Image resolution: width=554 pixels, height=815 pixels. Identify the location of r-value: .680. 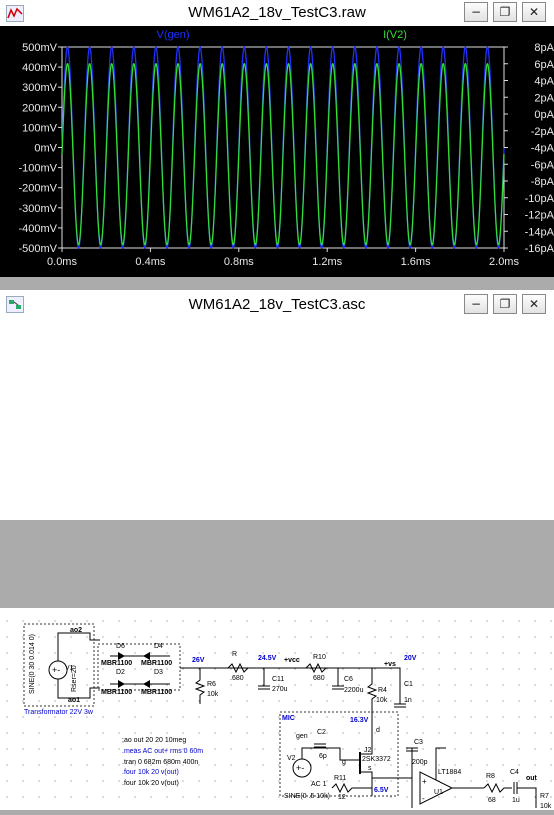
(237, 678).